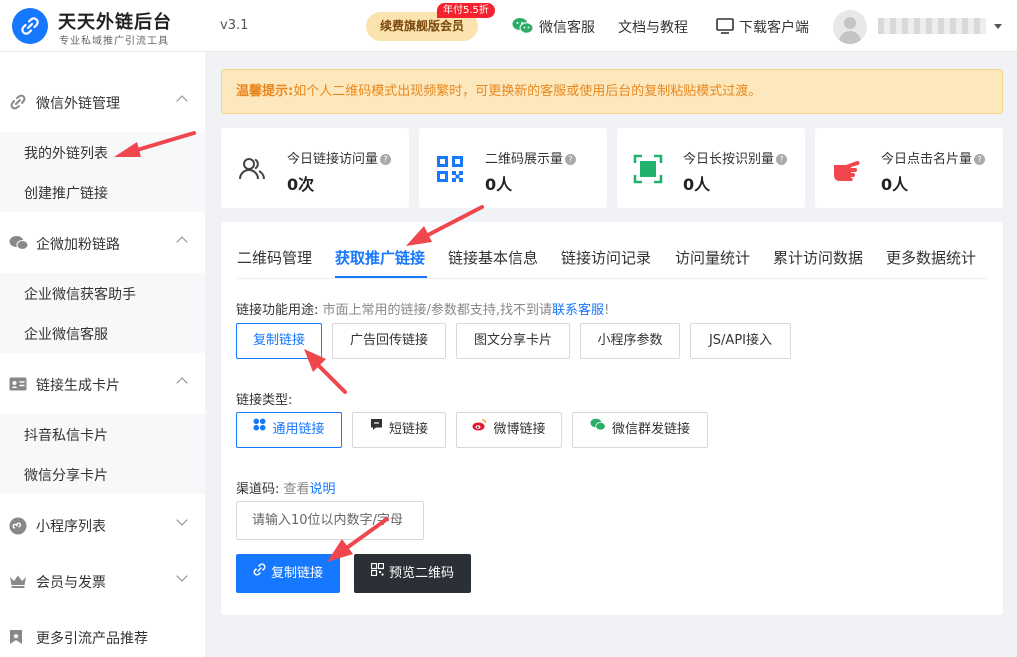 The height and width of the screenshot is (657, 1017). Describe the element at coordinates (640, 430) in the screenshot. I see `type-wechat-broadcast-button: 微信群发链接` at that location.